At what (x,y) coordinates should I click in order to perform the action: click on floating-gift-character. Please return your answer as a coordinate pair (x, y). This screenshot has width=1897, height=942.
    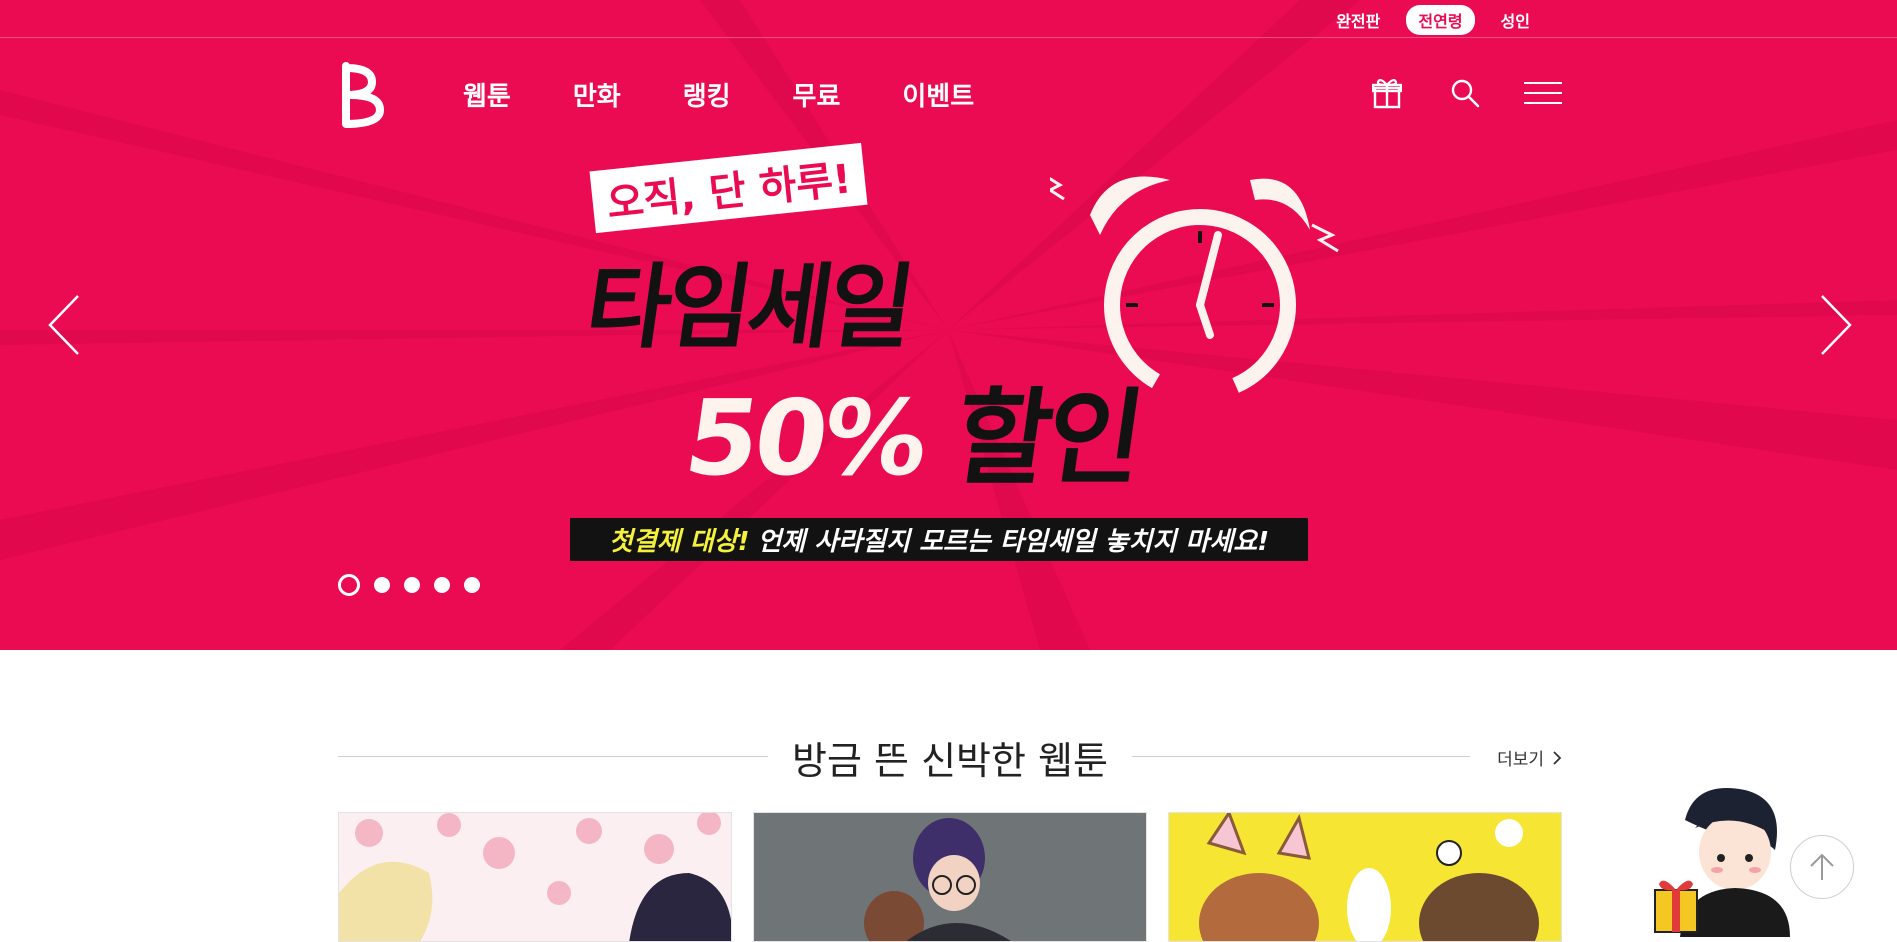
    Looking at the image, I should click on (1707, 858).